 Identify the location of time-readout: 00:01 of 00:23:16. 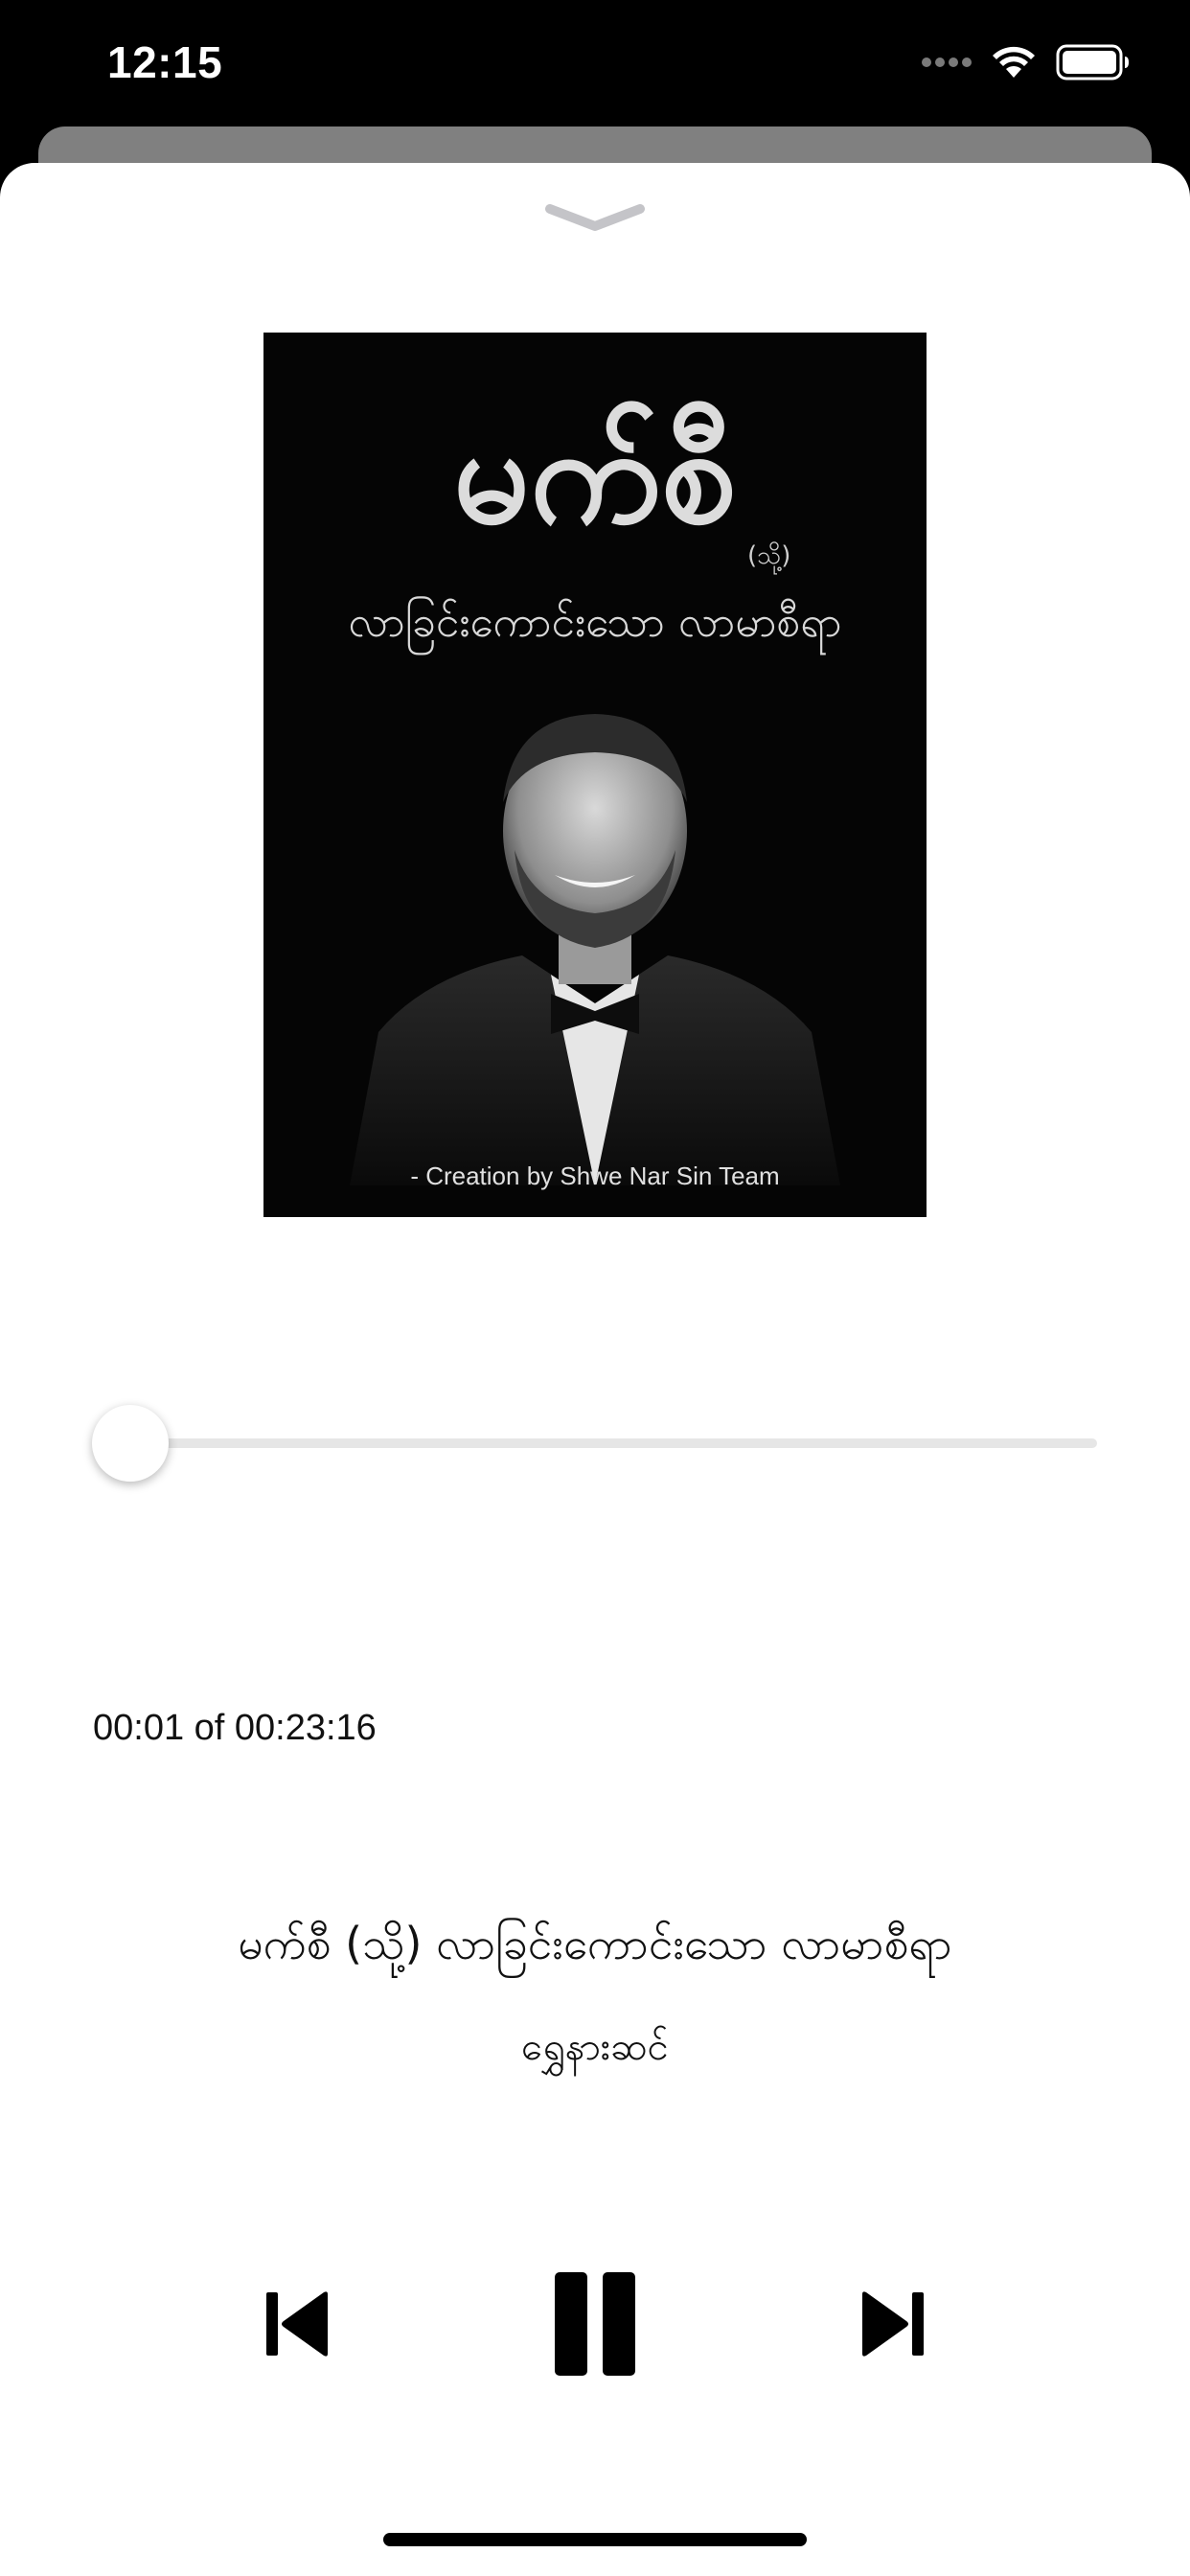
(235, 1728).